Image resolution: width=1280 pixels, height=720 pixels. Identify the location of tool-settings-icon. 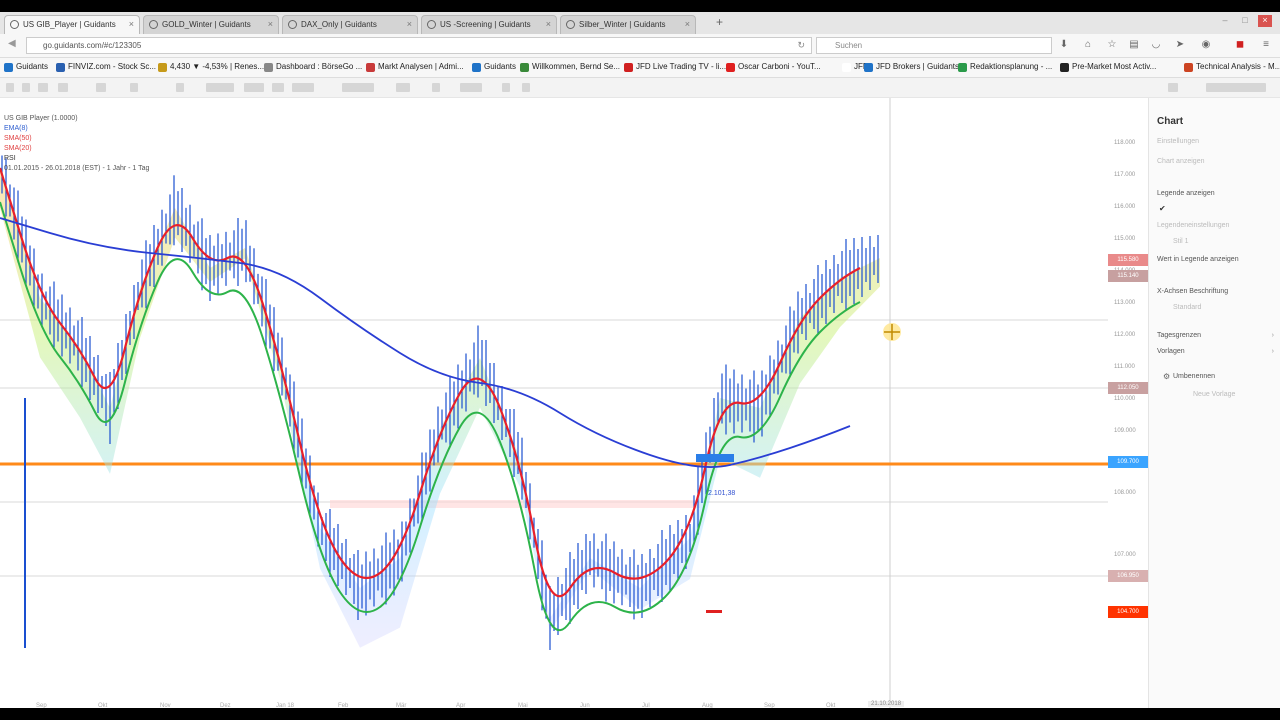
(1173, 87).